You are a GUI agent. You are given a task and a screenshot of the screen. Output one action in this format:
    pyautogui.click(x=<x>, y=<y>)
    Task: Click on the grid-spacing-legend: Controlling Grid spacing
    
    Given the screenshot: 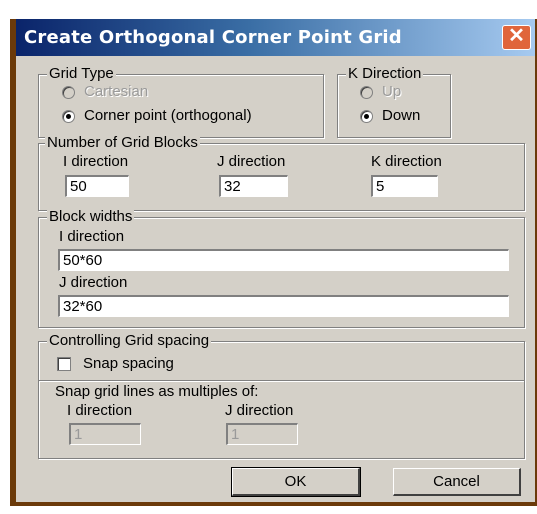 What is the action you would take?
    pyautogui.click(x=129, y=340)
    